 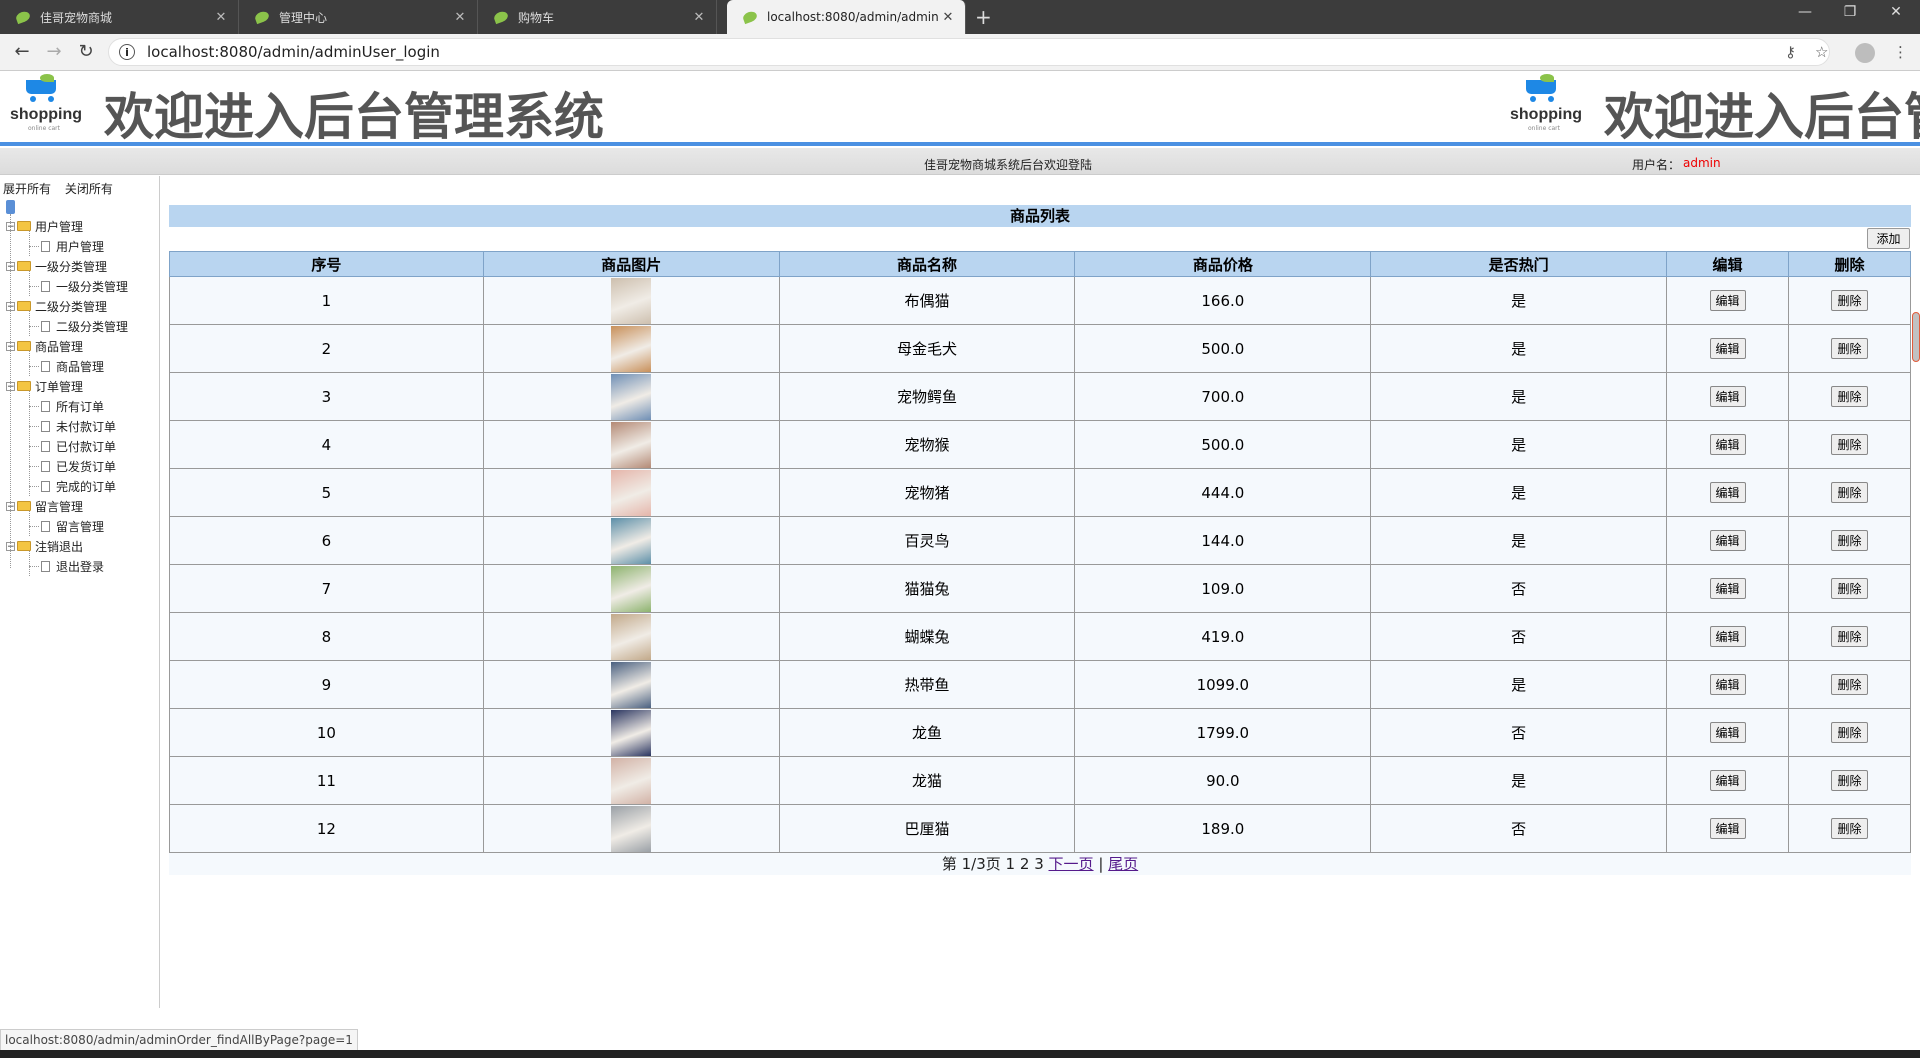 What do you see at coordinates (78, 466) in the screenshot?
I see `tree-item: 已发货订单` at bounding box center [78, 466].